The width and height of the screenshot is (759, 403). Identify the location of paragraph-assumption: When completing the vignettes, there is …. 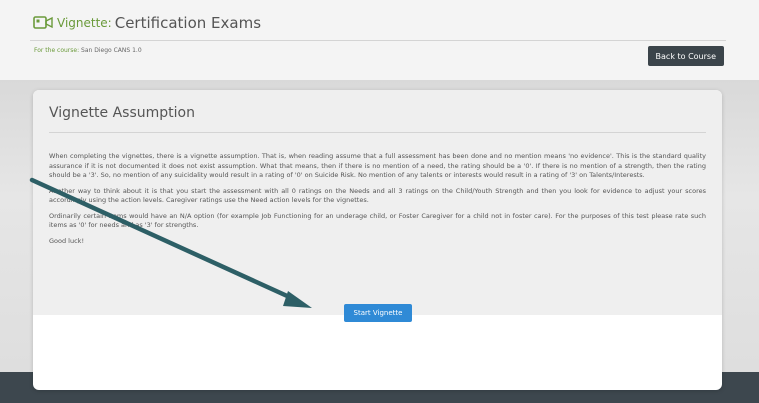
(377, 165).